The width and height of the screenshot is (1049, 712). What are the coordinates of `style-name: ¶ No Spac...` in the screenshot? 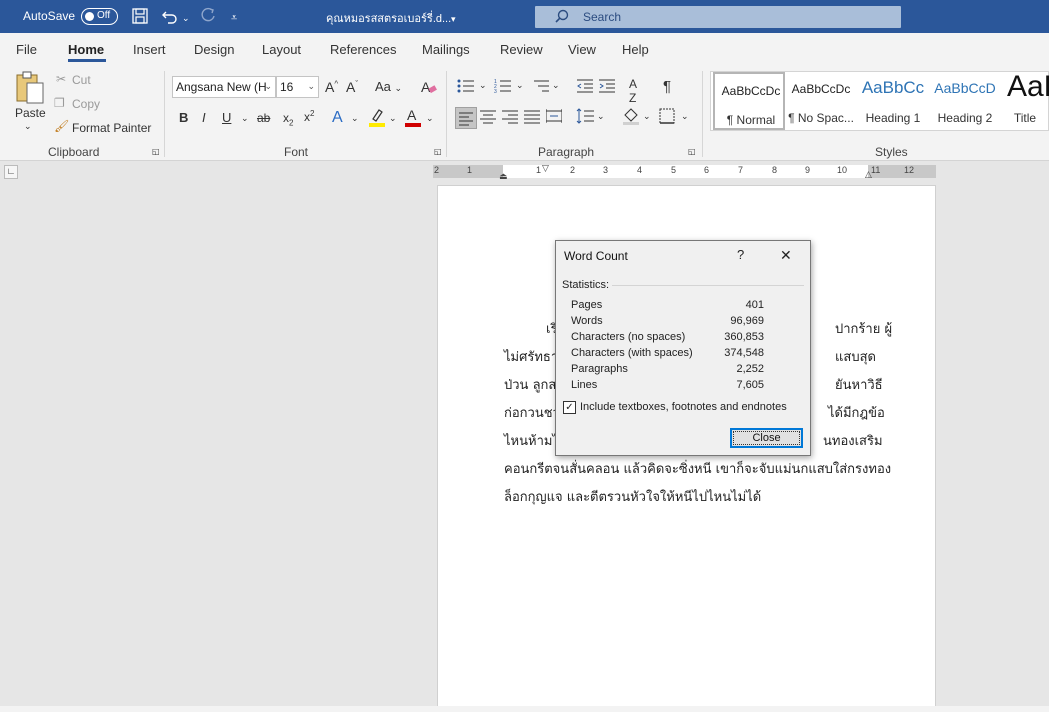 It's located at (821, 118).